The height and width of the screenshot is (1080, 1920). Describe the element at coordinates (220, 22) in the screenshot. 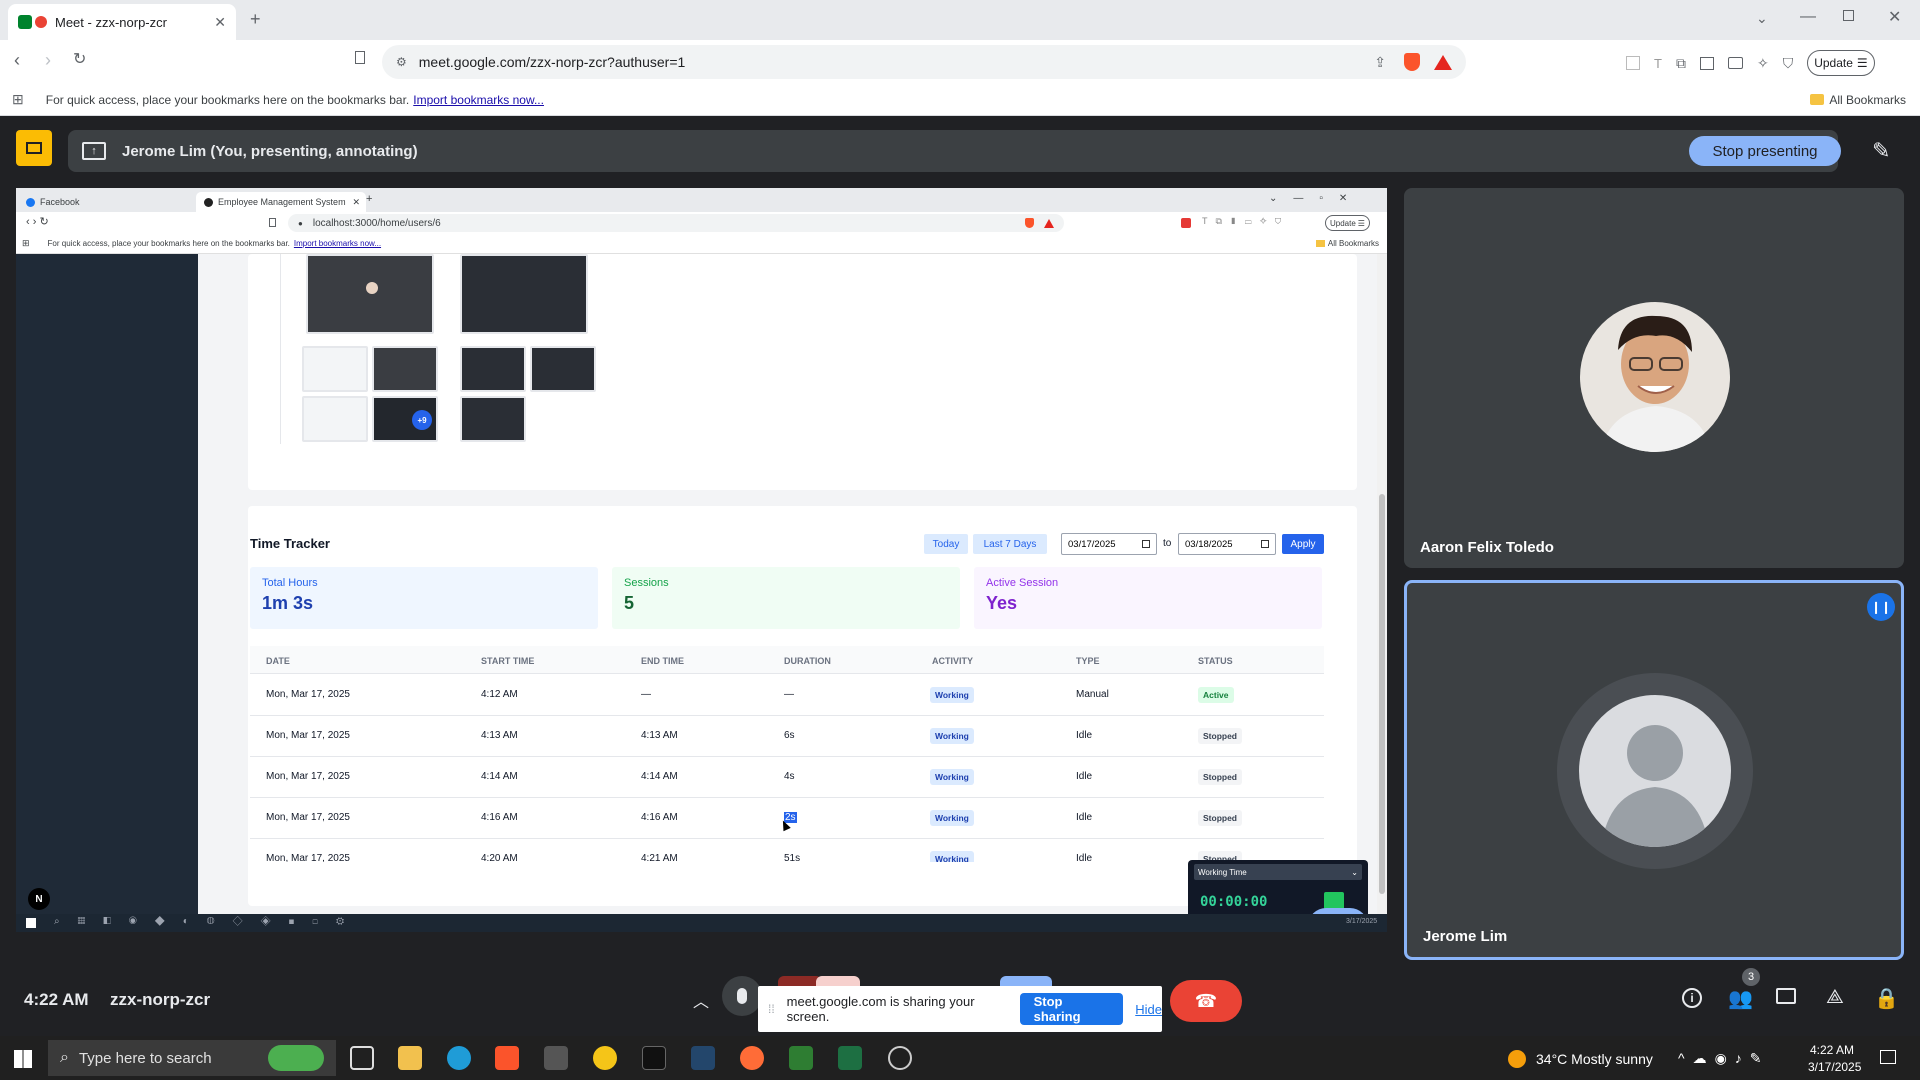

I see `close-tab-icon: ✕` at that location.